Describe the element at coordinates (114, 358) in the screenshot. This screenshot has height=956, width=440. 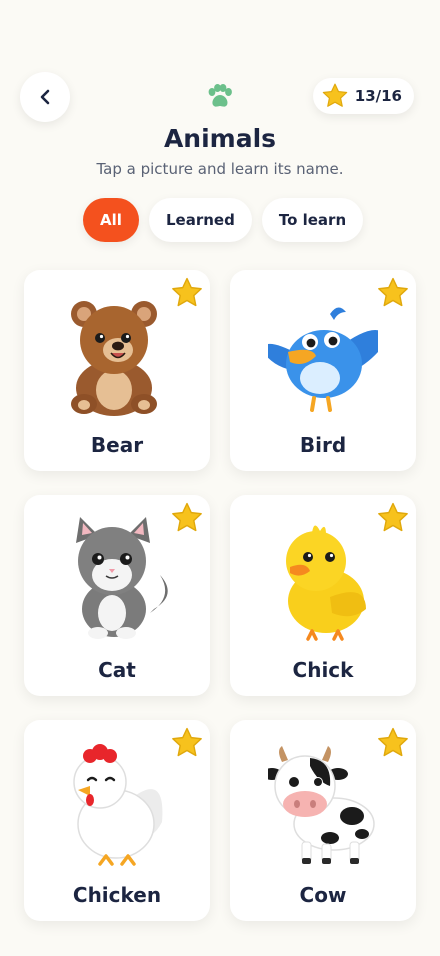
I see `bear-image` at that location.